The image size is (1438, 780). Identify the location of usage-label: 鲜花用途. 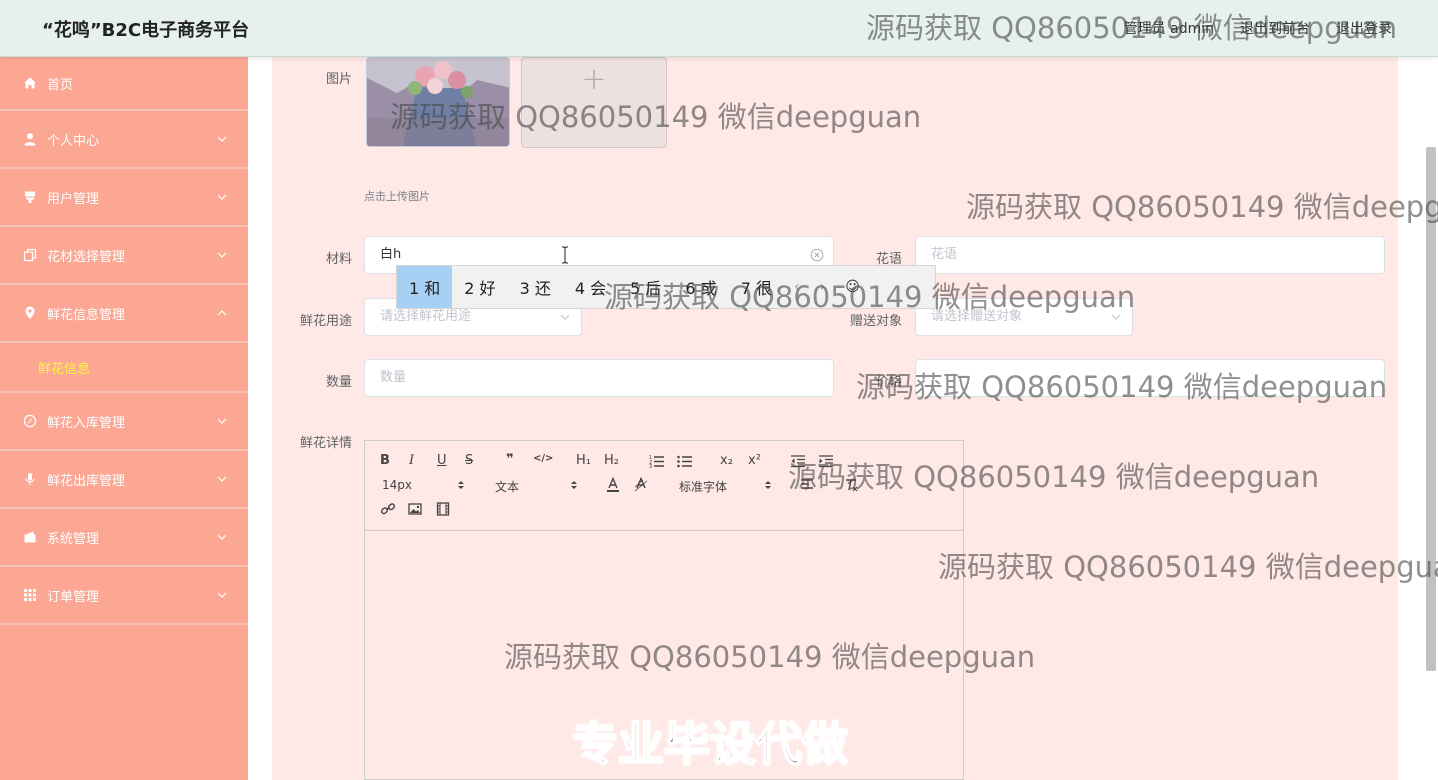
(325, 321).